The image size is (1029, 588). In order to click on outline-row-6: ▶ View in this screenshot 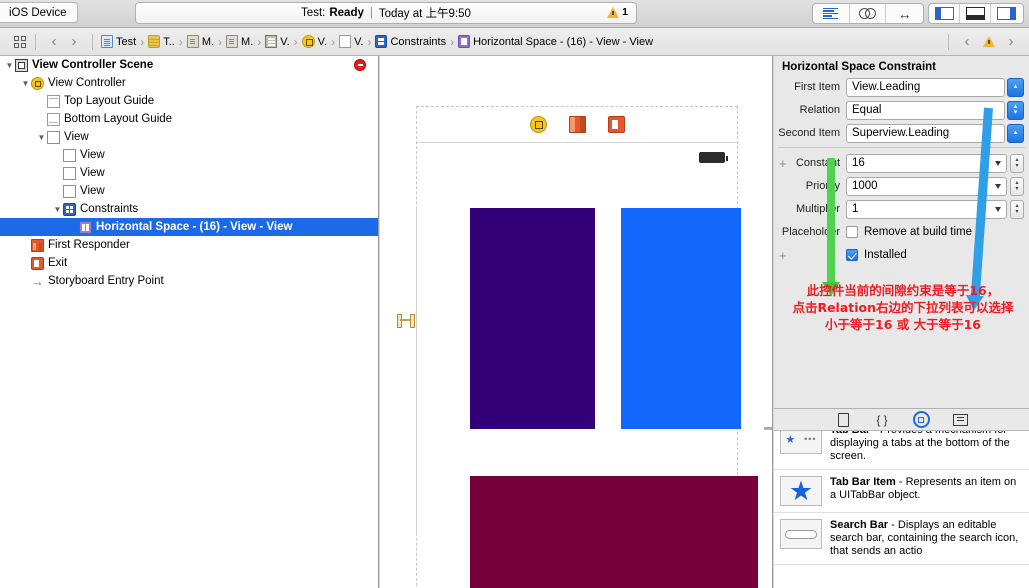, I will do `click(189, 173)`.